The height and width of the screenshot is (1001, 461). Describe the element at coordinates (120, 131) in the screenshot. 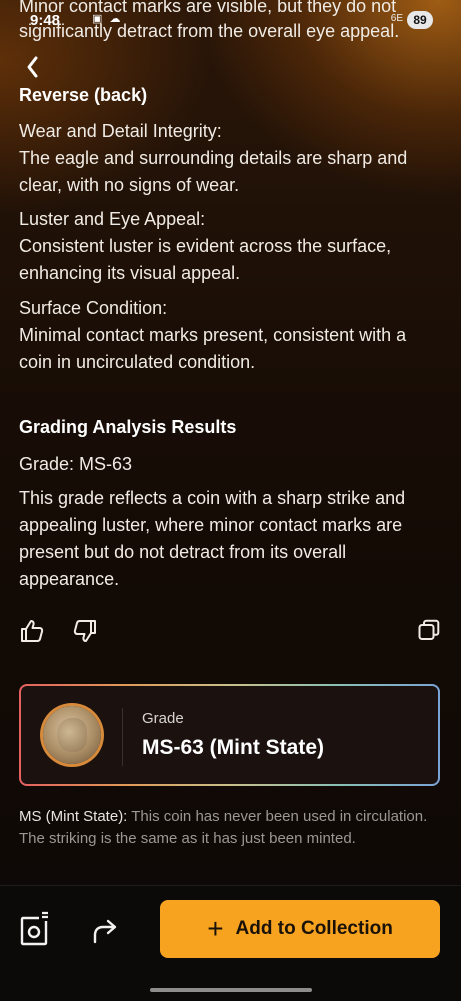

I see `section-title: Wear and Detail Integrity:` at that location.